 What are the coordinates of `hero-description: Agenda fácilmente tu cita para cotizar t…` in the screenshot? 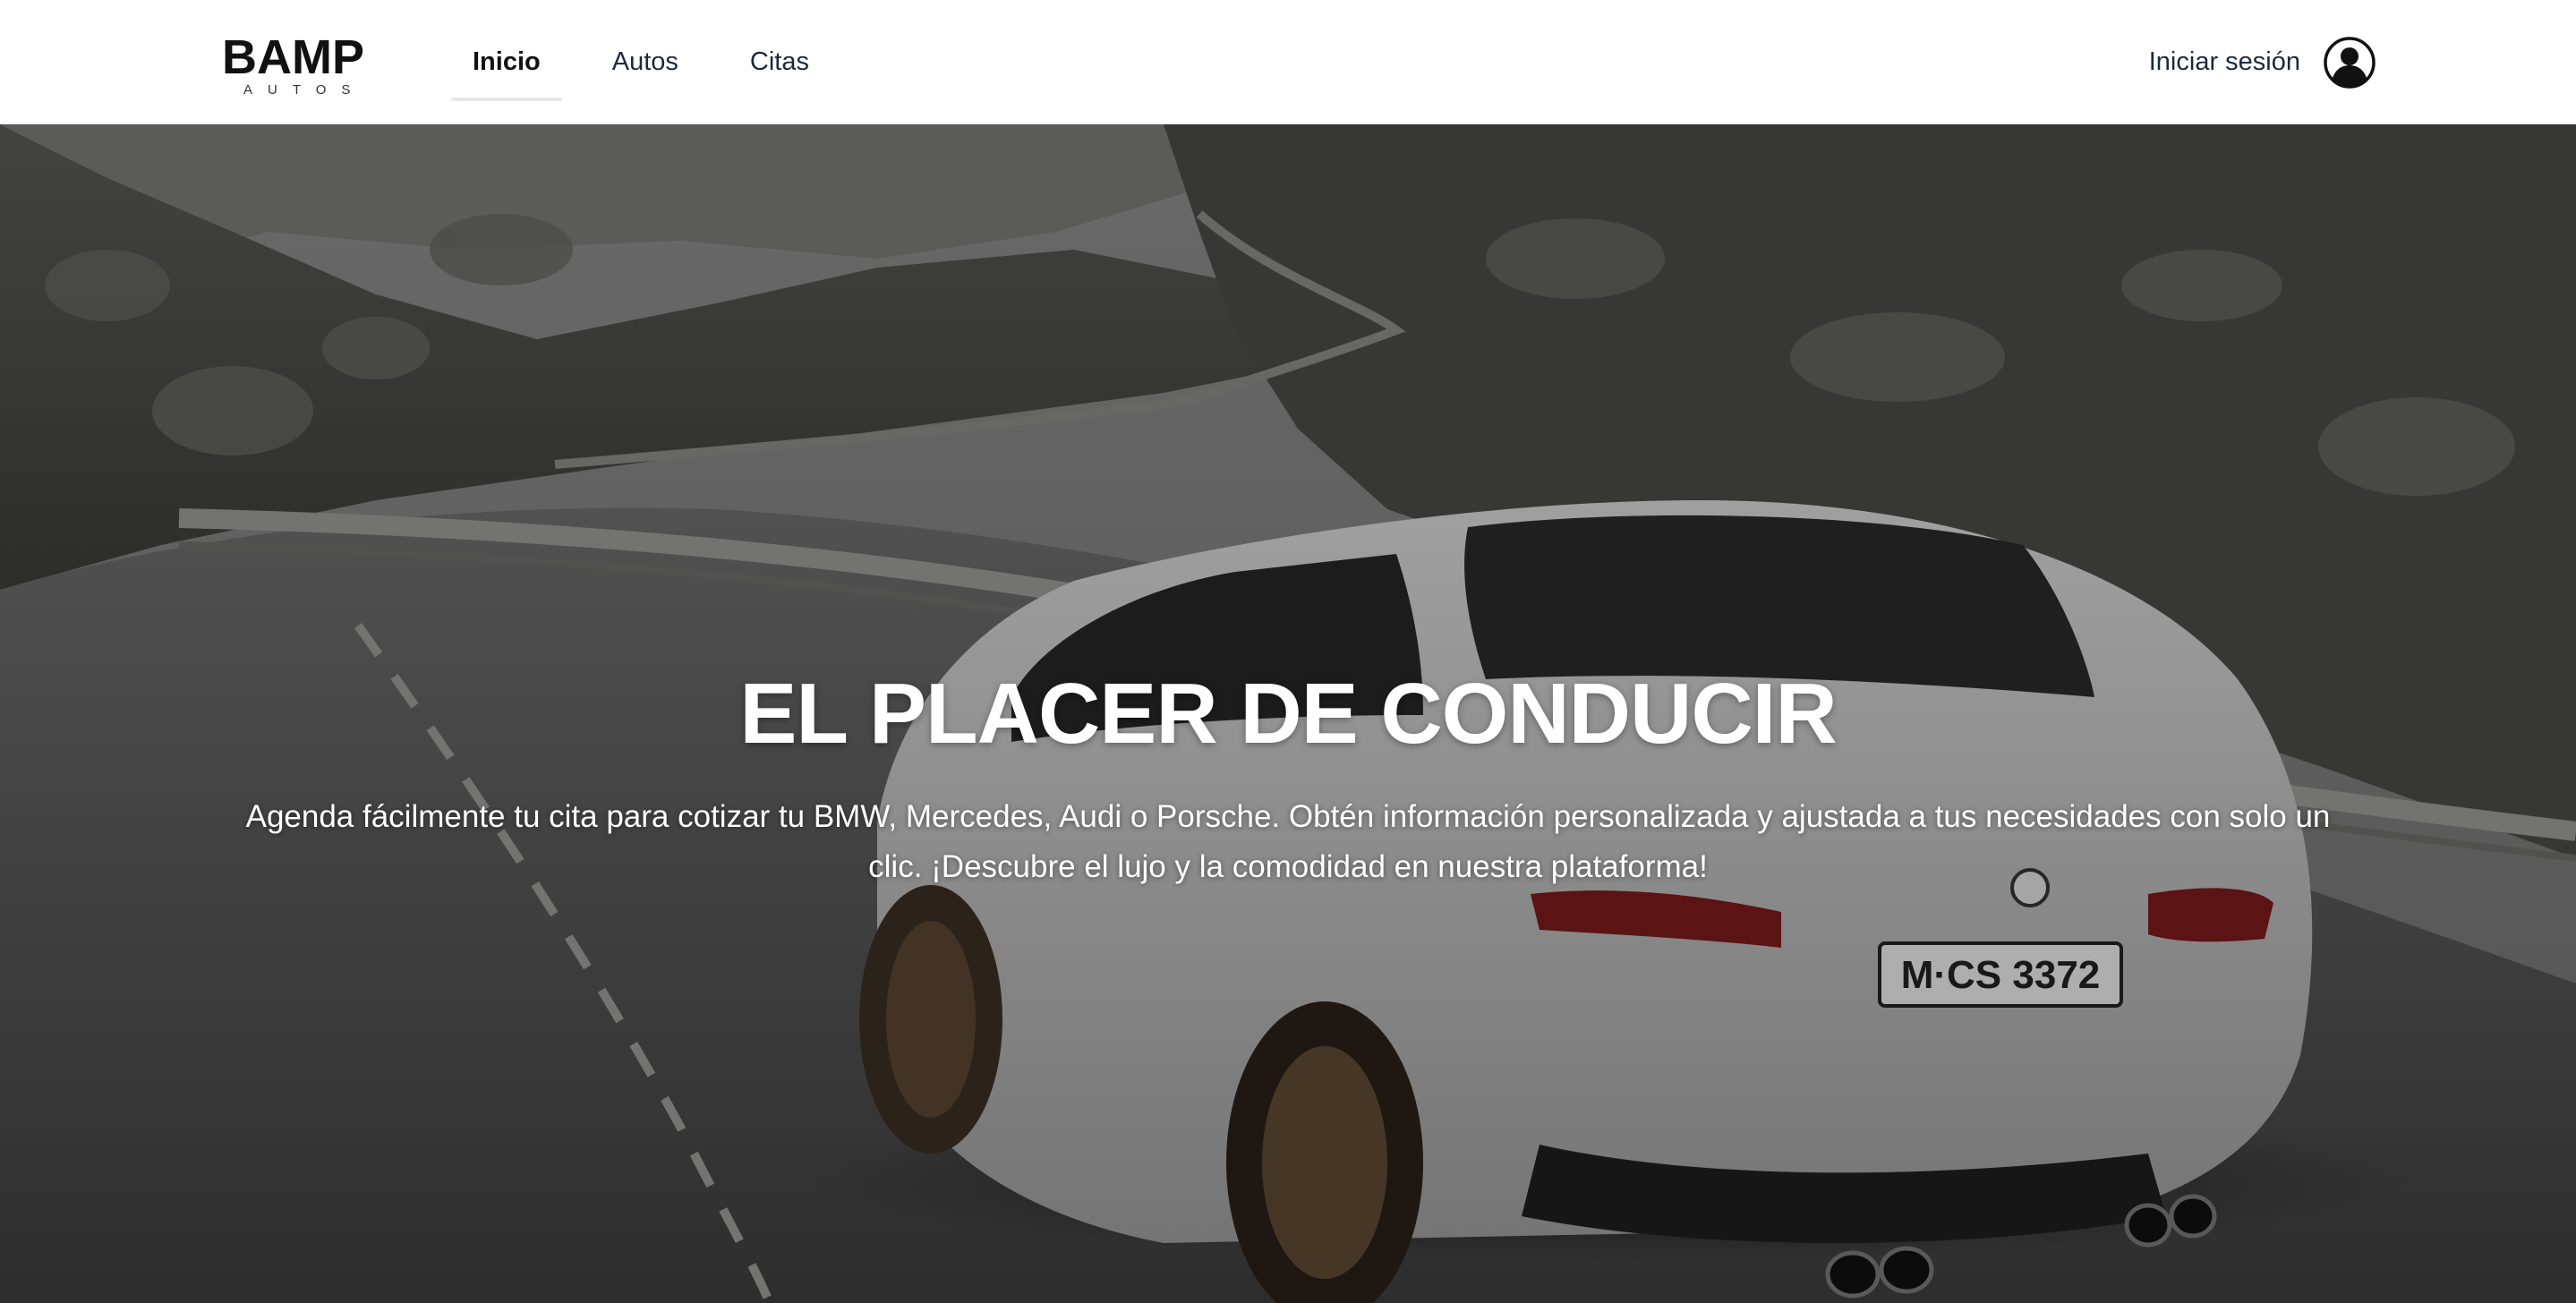 It's located at (1288, 841).